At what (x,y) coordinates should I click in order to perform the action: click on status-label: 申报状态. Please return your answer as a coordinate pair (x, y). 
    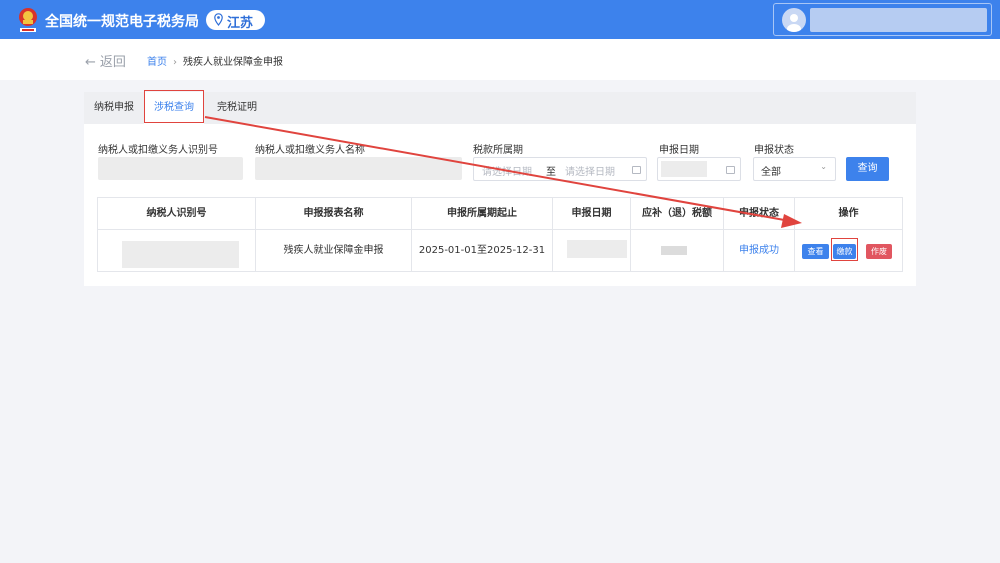
    Looking at the image, I should click on (774, 150).